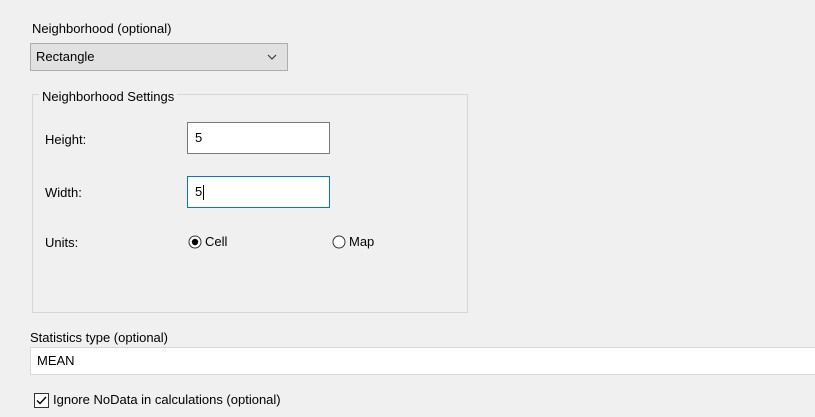 The height and width of the screenshot is (417, 815). What do you see at coordinates (66, 139) in the screenshot?
I see `height-label: Height:` at bounding box center [66, 139].